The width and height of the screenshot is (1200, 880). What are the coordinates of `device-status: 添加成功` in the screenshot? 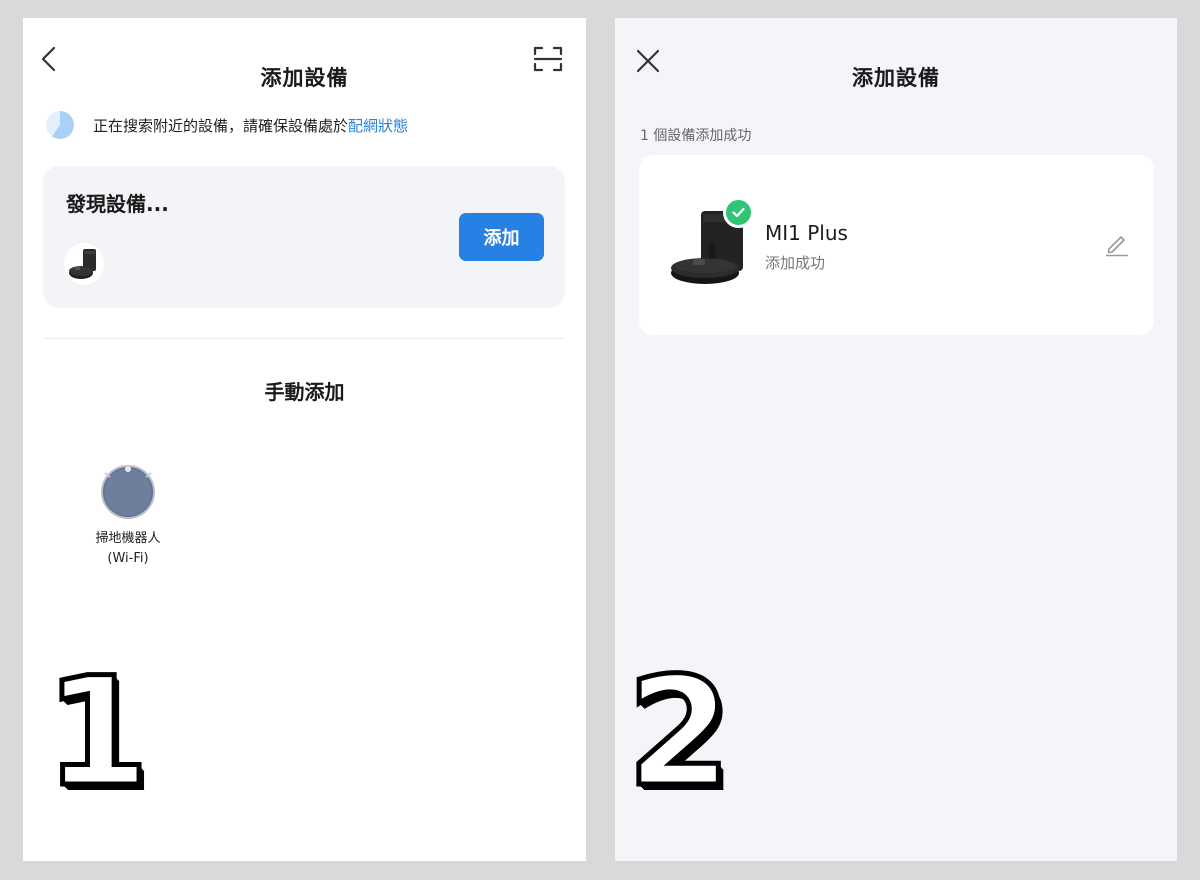 It's located at (795, 263).